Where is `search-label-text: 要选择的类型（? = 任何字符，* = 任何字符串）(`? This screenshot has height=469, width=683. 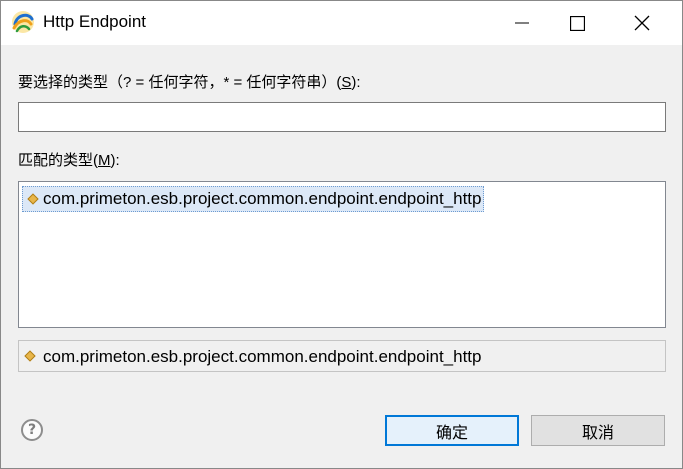
search-label-text: 要选择的类型（? = 任何字符，* = 任何字符串）( is located at coordinates (180, 82).